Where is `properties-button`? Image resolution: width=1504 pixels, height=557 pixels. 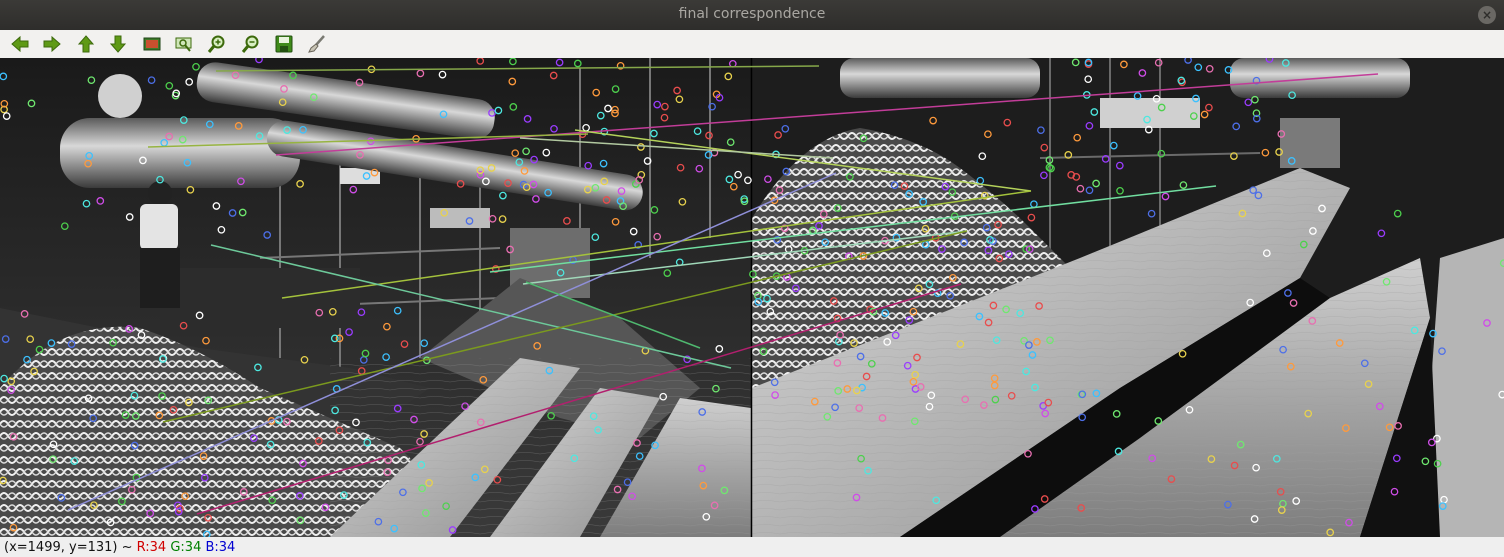 properties-button is located at coordinates (317, 44).